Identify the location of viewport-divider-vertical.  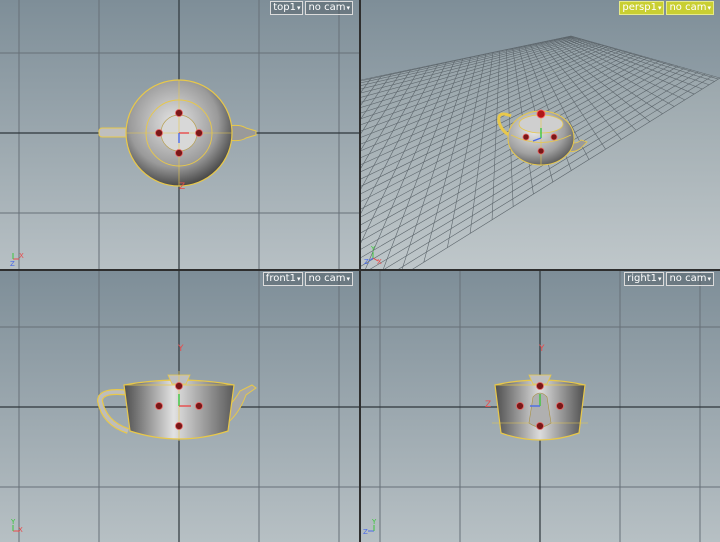
(360, 271).